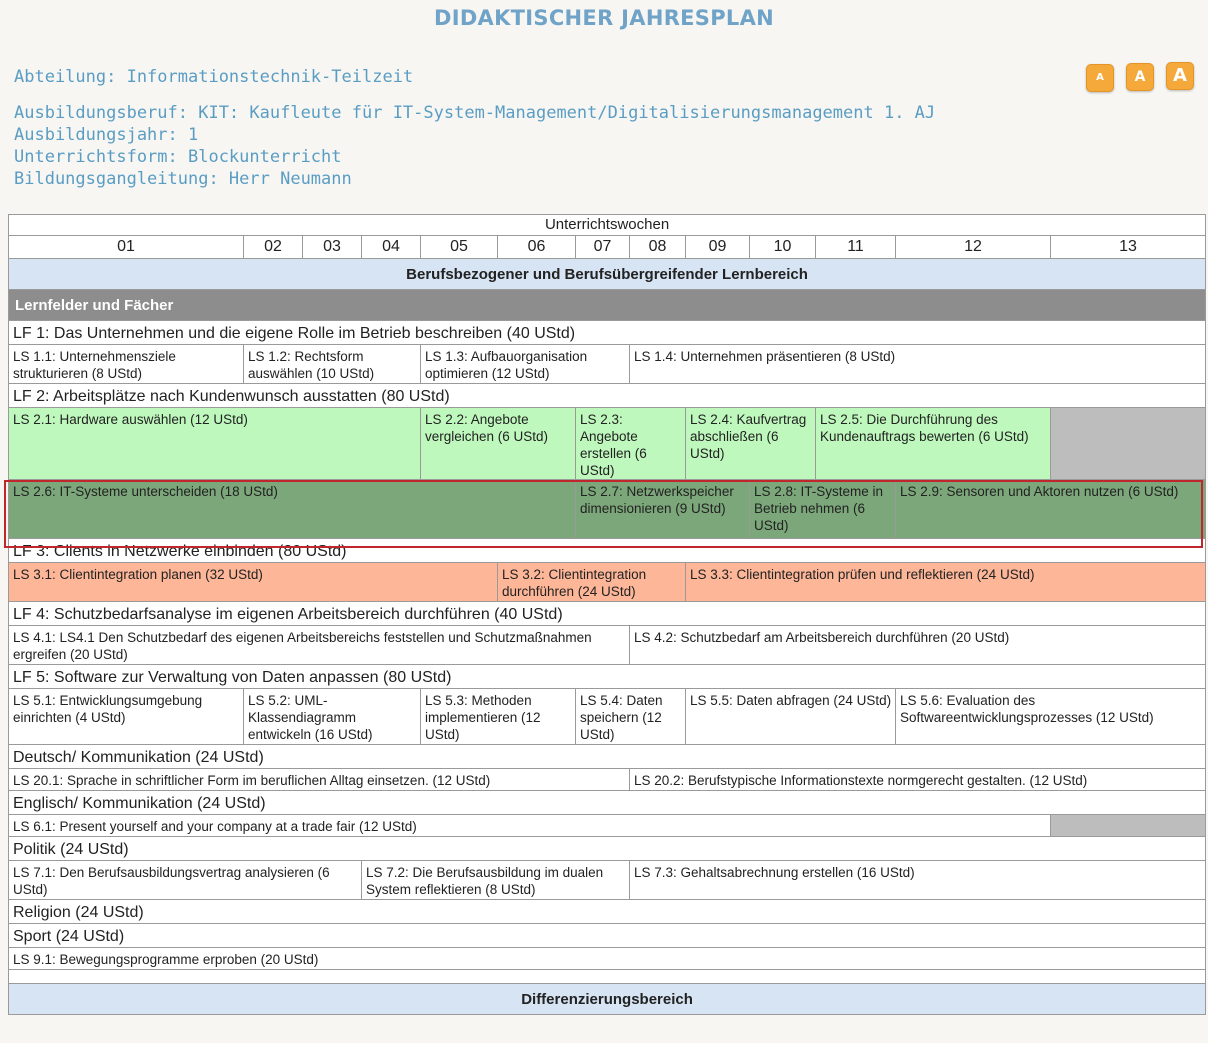  I want to click on lernsituation-cell: LS 2.2: Angebote vergleichen (6 UStd), so click(498, 443).